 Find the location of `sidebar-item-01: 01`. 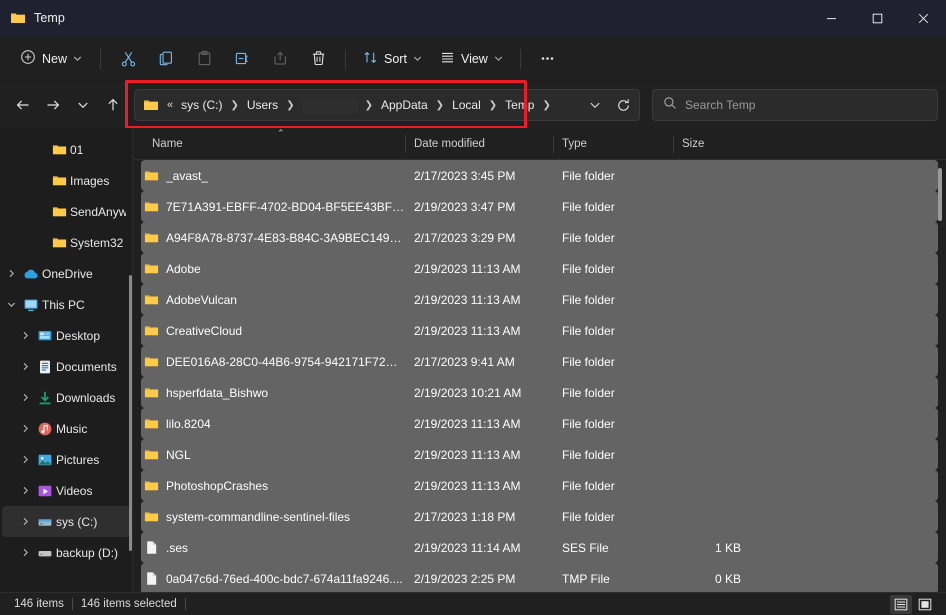

sidebar-item-01: 01 is located at coordinates (66, 149).